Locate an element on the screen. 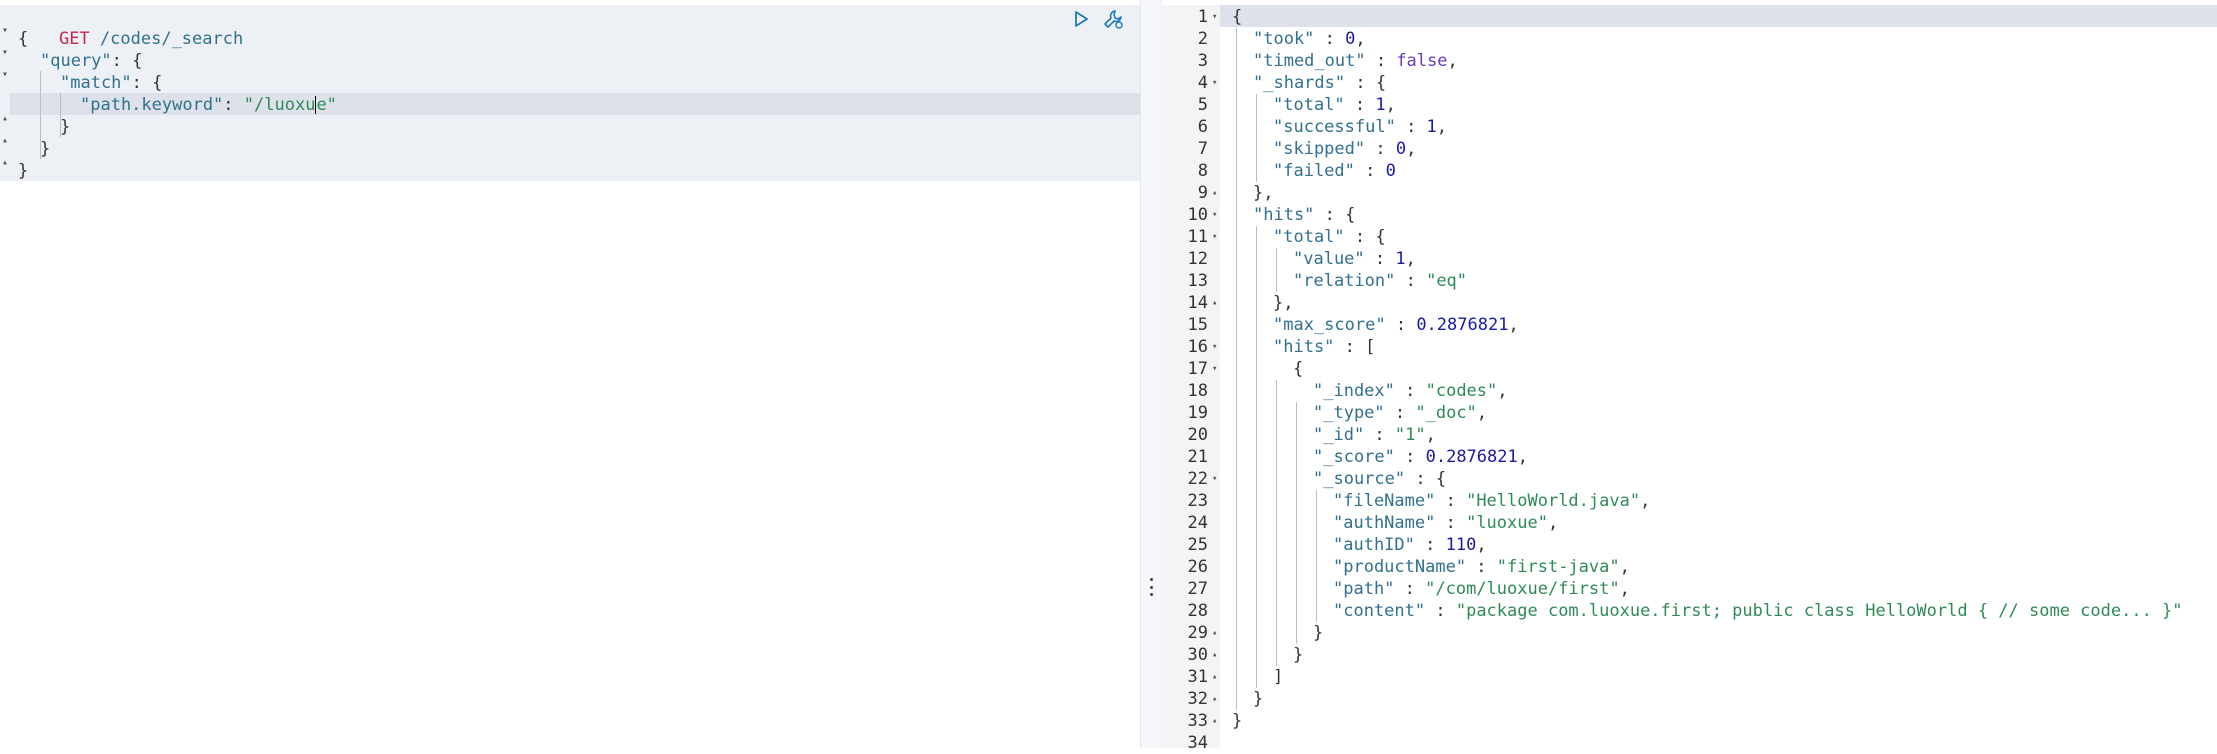 The width and height of the screenshot is (2217, 754). line-number: 24 is located at coordinates (1197, 523).